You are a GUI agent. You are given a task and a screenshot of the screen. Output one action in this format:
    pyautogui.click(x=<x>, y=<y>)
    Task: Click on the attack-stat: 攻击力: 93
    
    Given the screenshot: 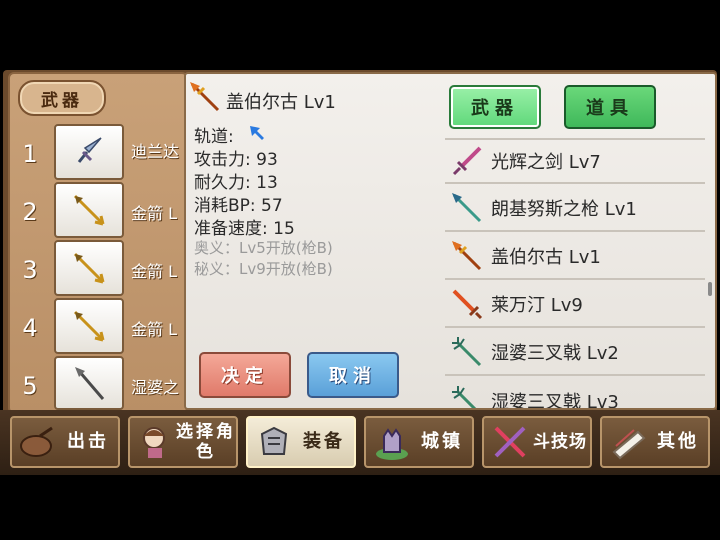 What is the action you would take?
    pyautogui.click(x=236, y=160)
    